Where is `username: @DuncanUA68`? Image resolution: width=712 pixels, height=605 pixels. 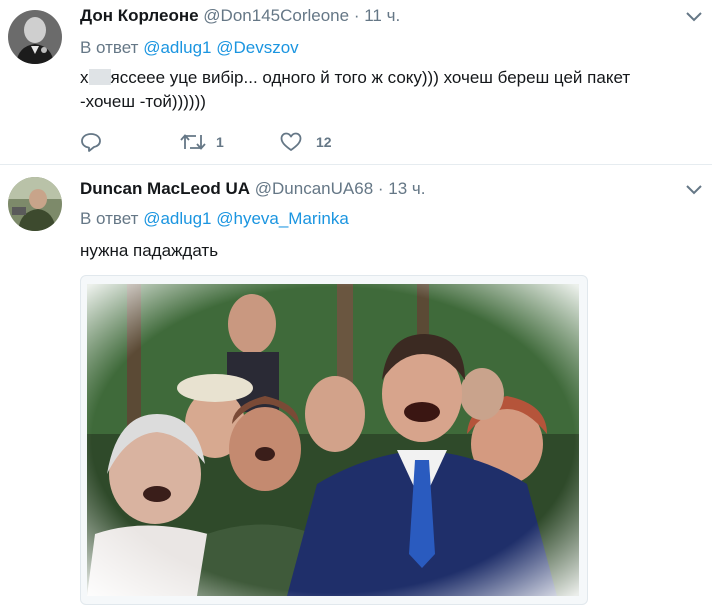 username: @DuncanUA68 is located at coordinates (314, 188).